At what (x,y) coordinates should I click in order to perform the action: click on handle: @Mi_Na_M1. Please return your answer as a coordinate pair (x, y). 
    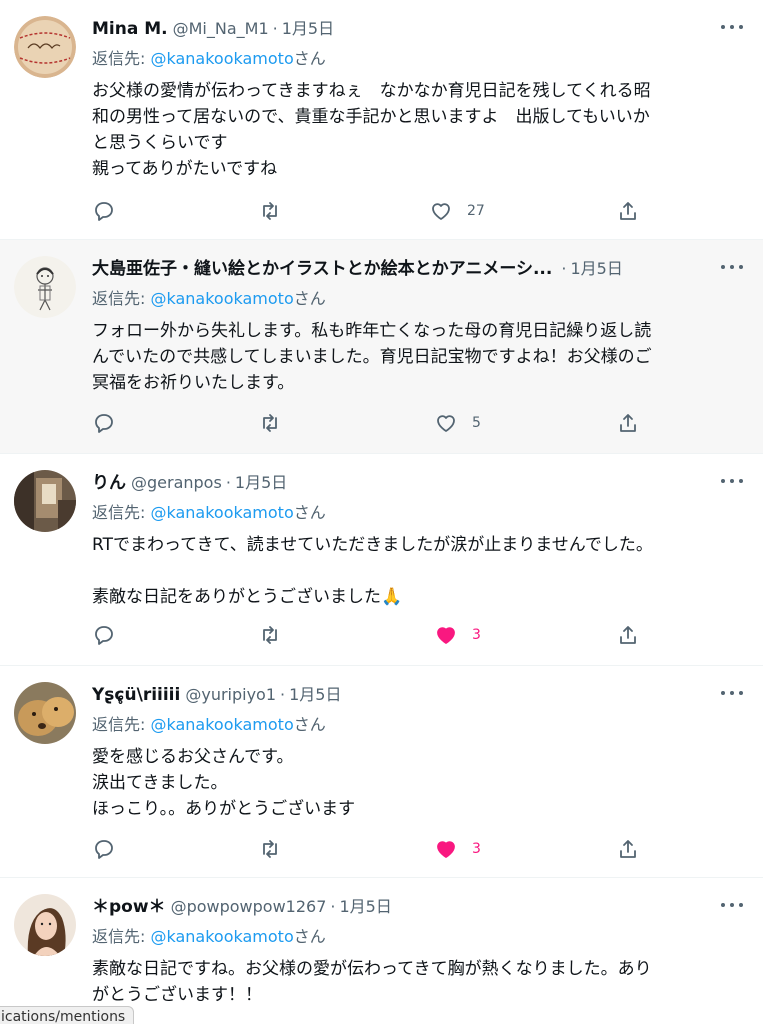
    Looking at the image, I should click on (221, 29).